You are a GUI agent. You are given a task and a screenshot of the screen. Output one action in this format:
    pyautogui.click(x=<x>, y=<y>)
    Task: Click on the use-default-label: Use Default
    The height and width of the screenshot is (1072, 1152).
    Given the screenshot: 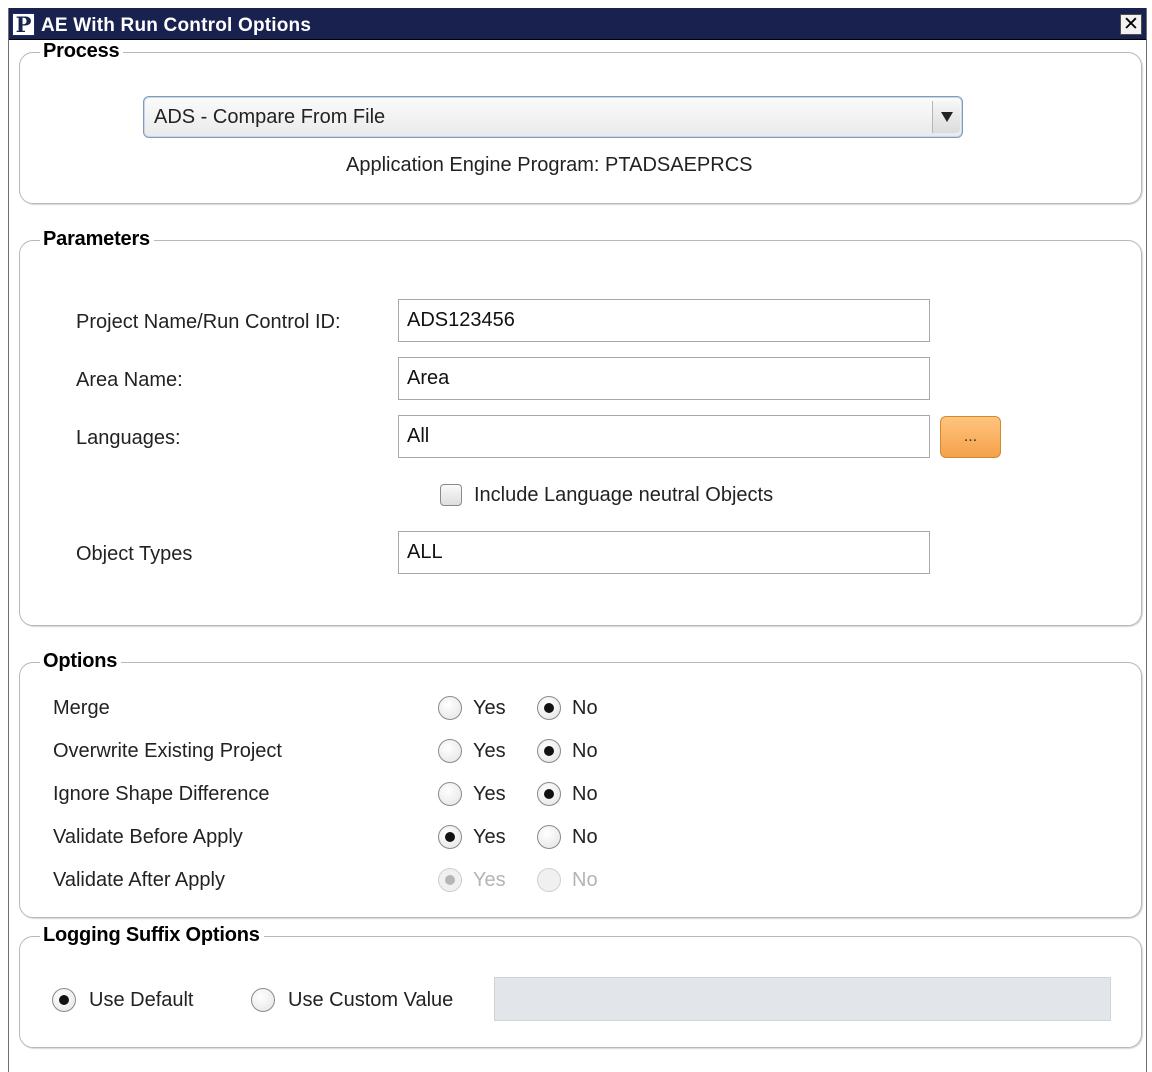 What is the action you would take?
    pyautogui.click(x=141, y=1000)
    